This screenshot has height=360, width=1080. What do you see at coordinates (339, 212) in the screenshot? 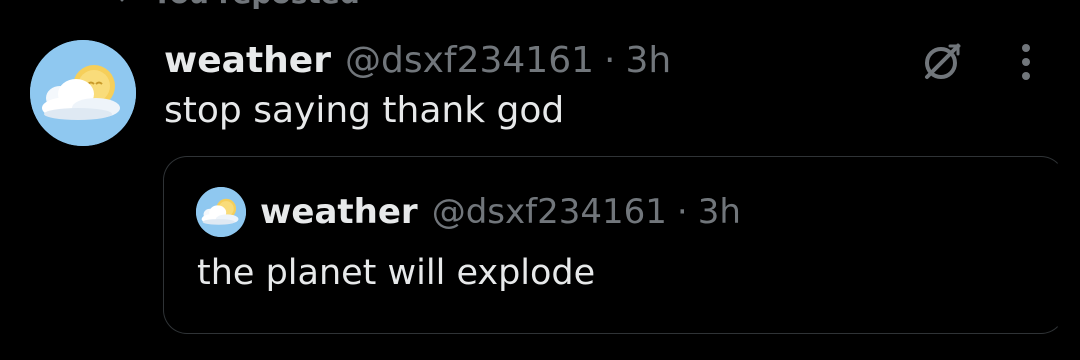
I see `quote-author-name: weather` at bounding box center [339, 212].